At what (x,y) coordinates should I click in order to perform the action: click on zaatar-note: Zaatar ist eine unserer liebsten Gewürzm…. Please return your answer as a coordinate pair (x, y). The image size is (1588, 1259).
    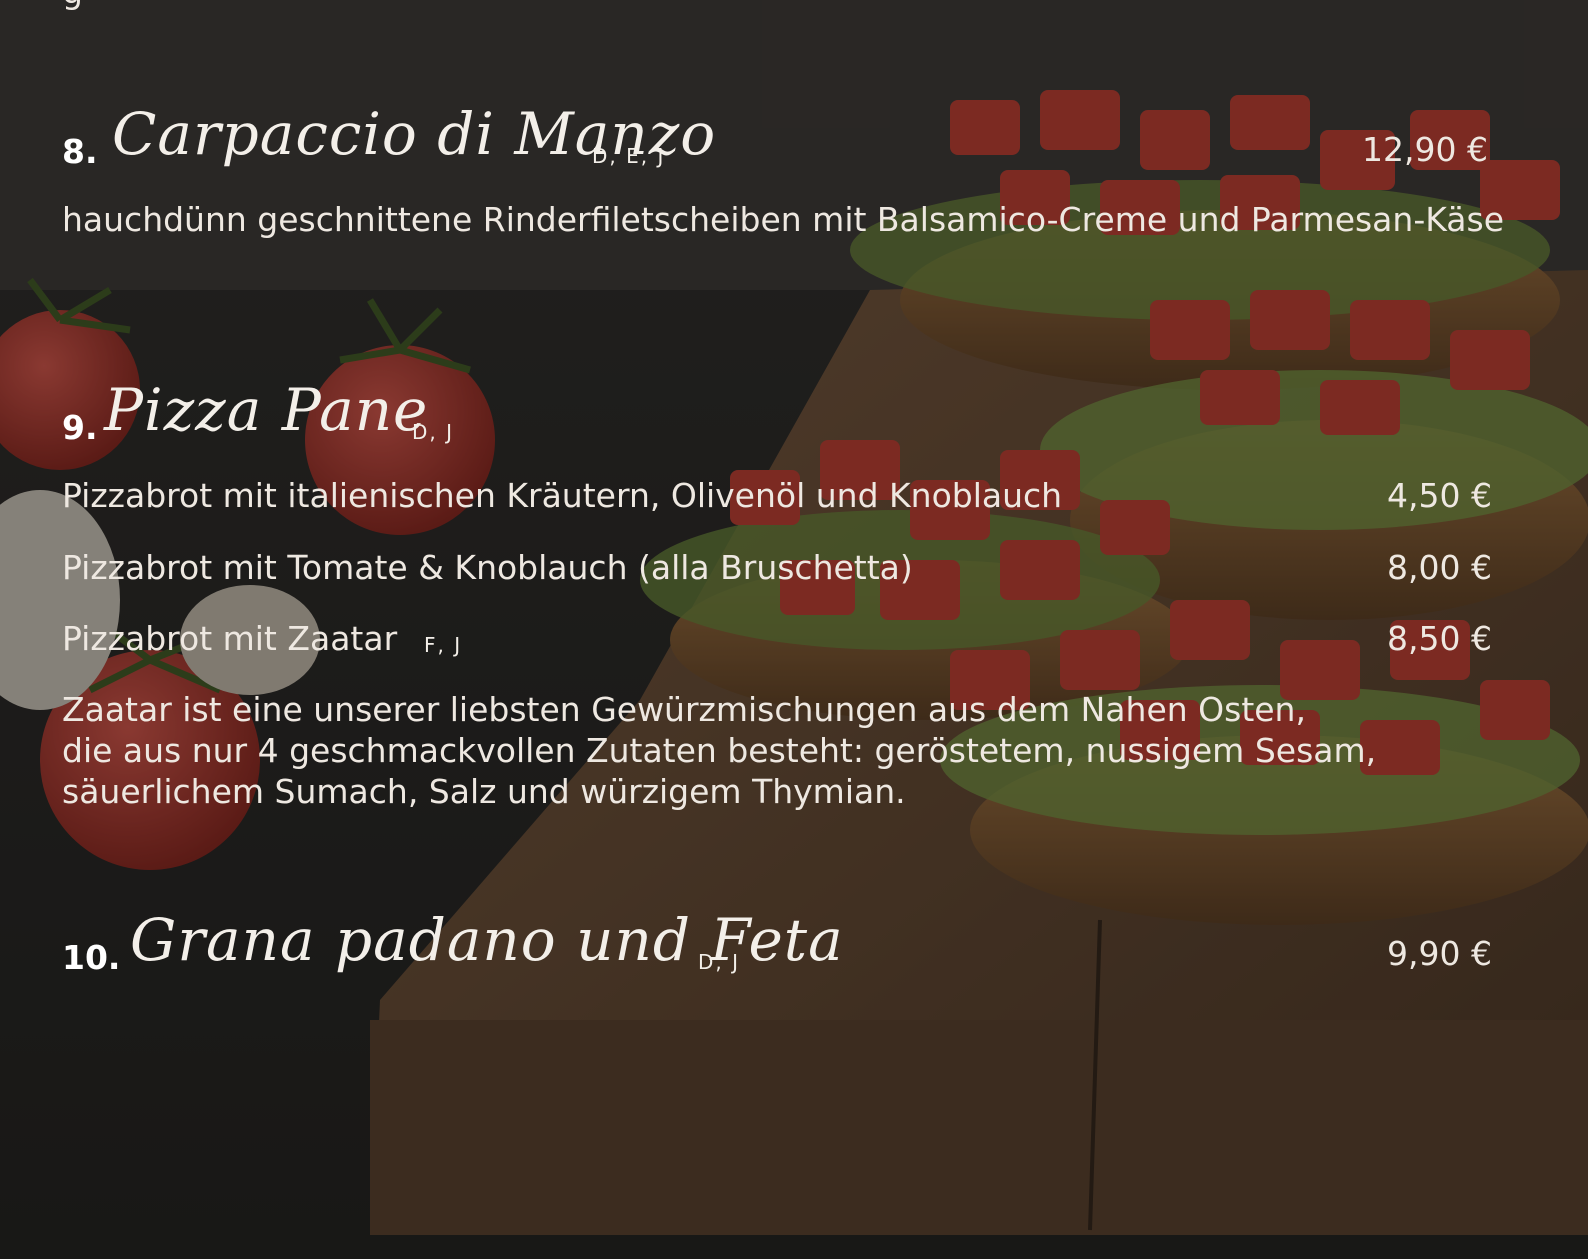
    Looking at the image, I should click on (752, 750).